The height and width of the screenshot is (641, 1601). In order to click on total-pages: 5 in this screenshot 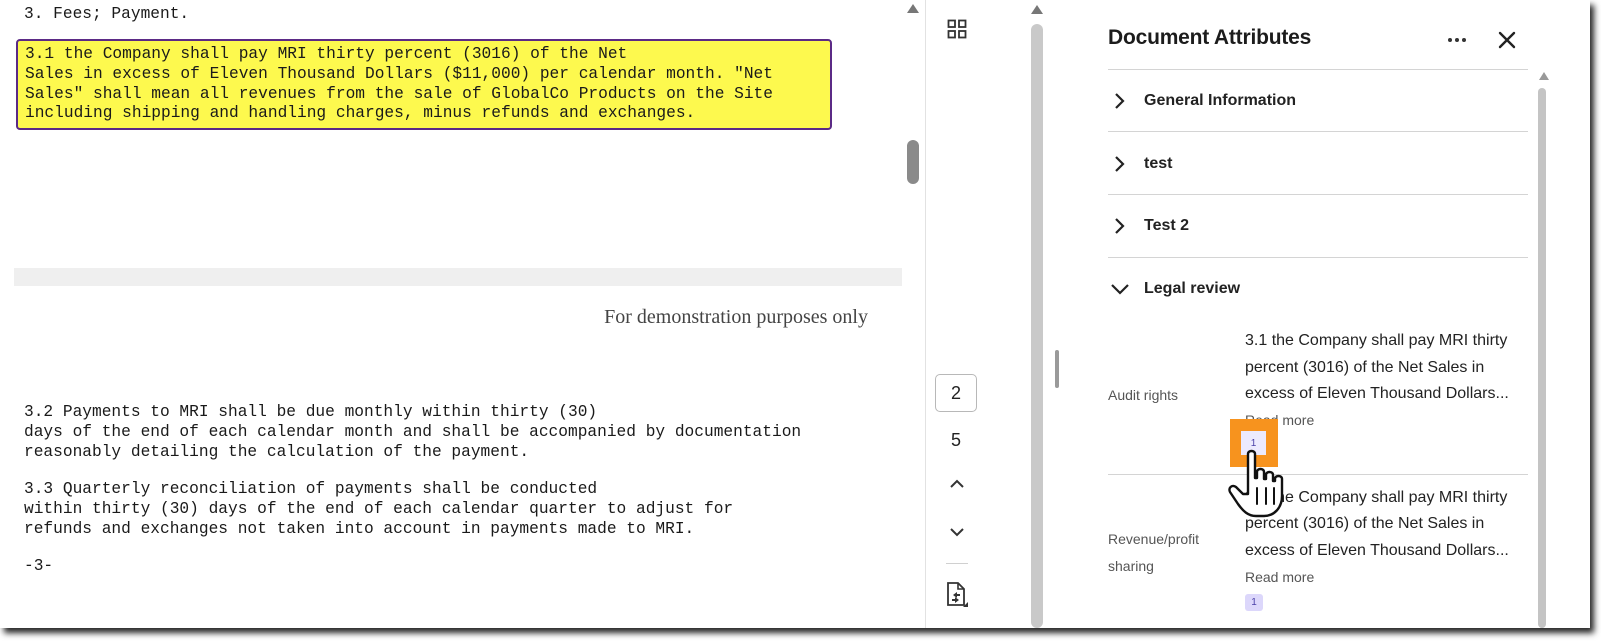, I will do `click(955, 440)`.